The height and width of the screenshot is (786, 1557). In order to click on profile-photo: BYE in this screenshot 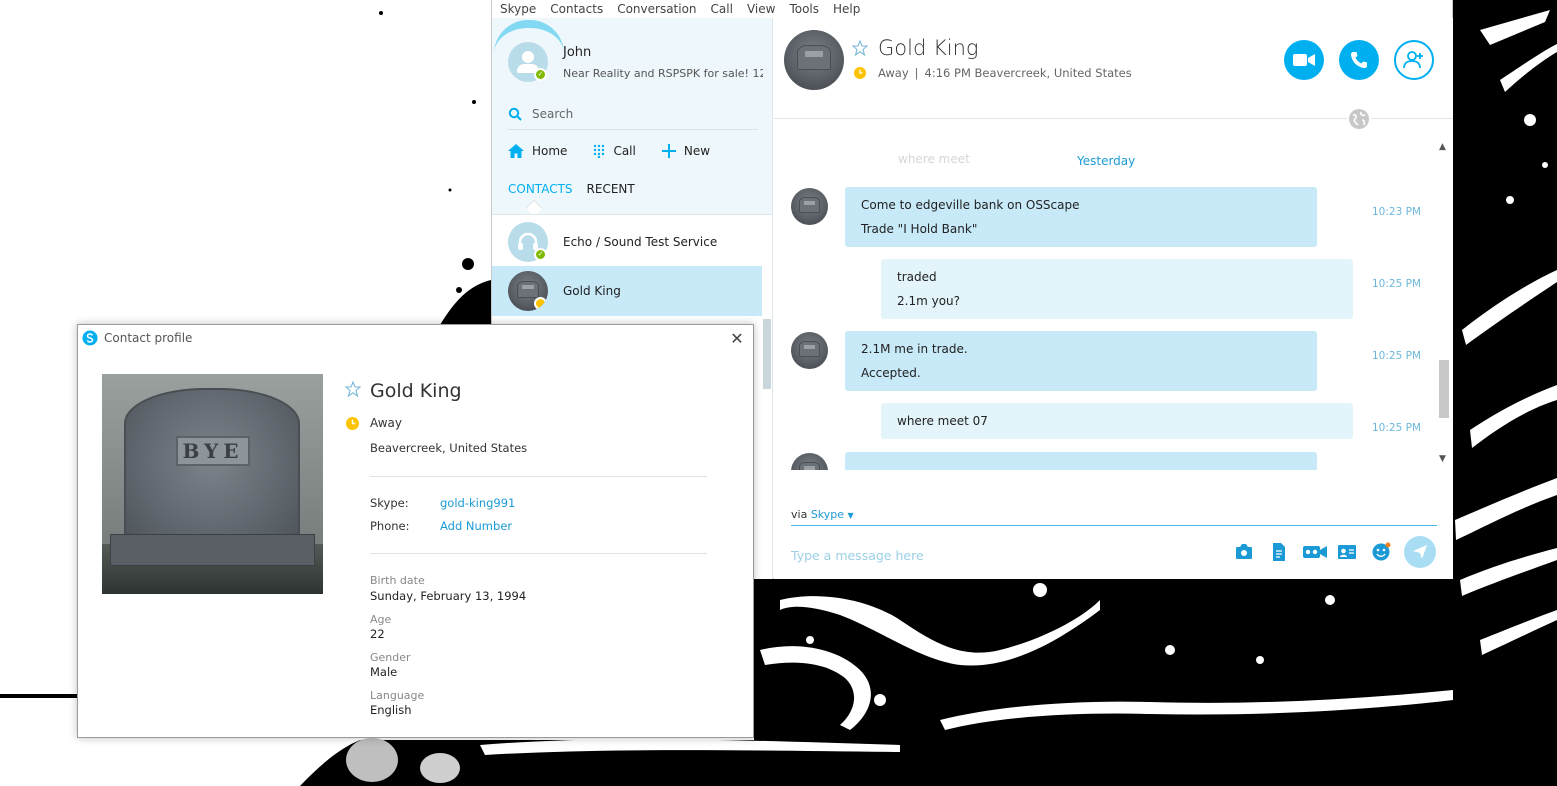, I will do `click(212, 484)`.